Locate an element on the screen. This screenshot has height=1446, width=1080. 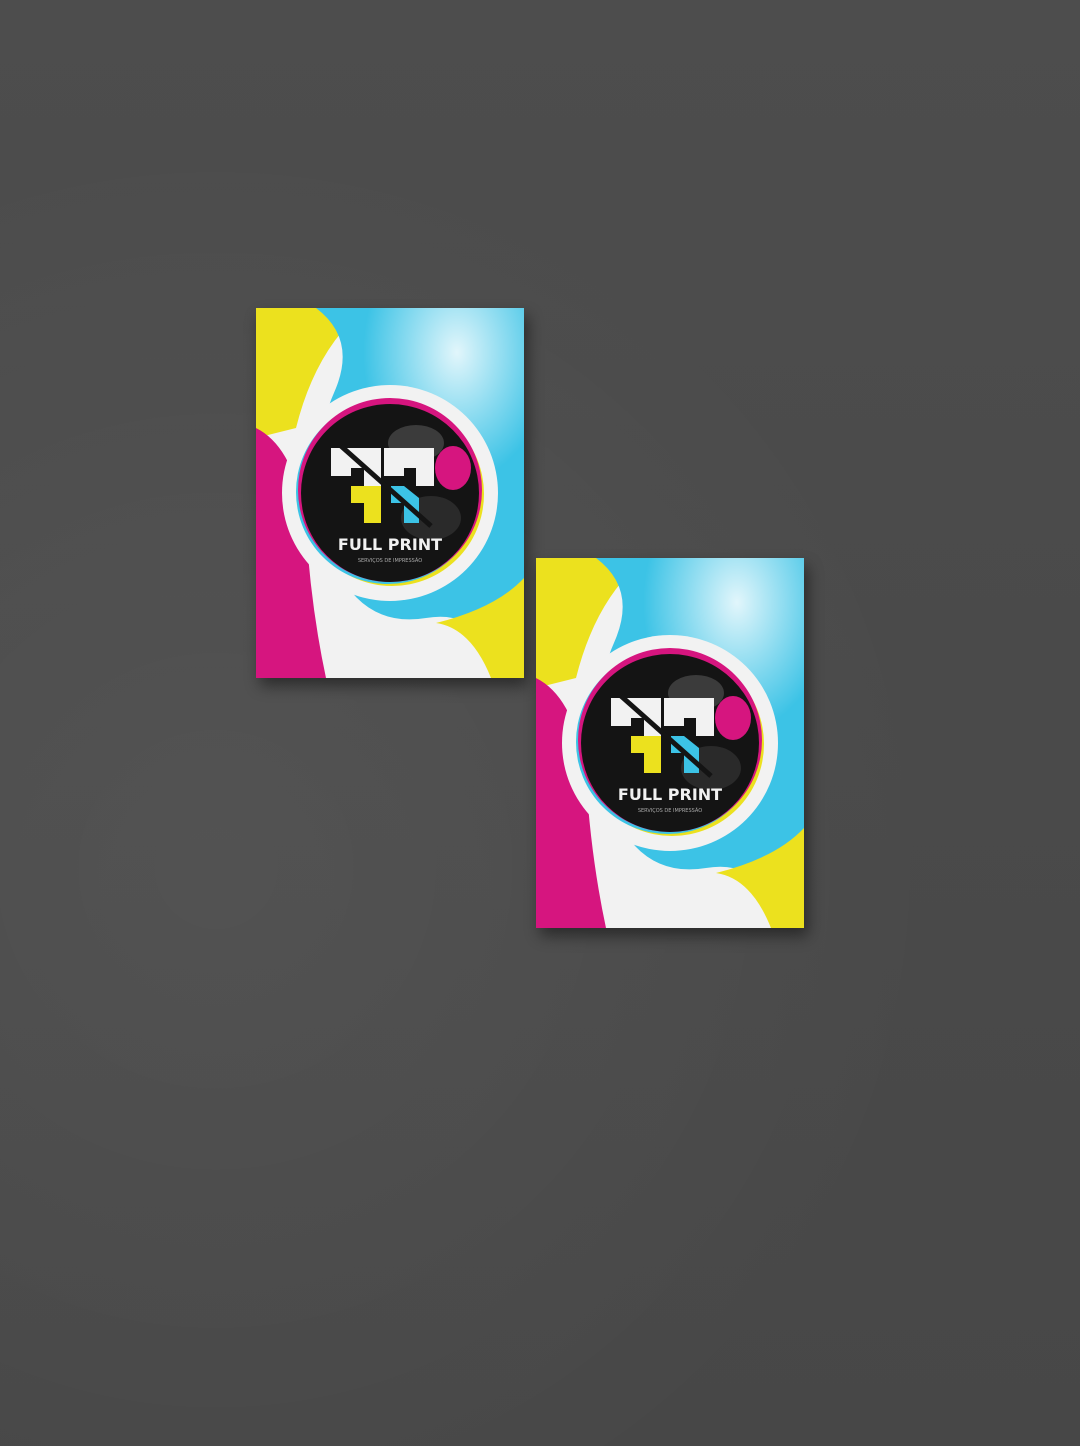
business-card-front-1: FULL PRINT SERVIÇOS DE IMPRESSÃO is located at coordinates (390, 493).